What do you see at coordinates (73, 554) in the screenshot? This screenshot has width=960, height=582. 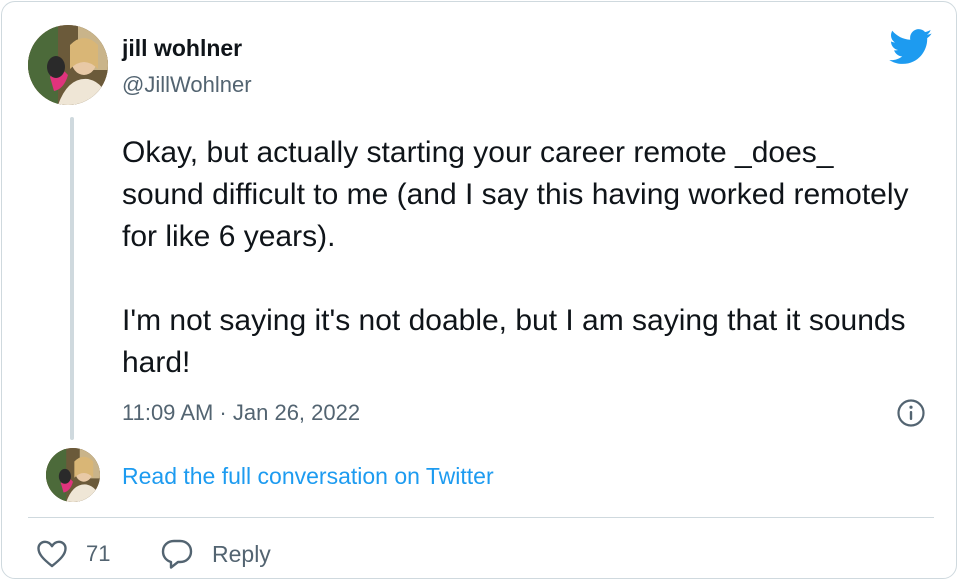 I see `like-button: 71` at bounding box center [73, 554].